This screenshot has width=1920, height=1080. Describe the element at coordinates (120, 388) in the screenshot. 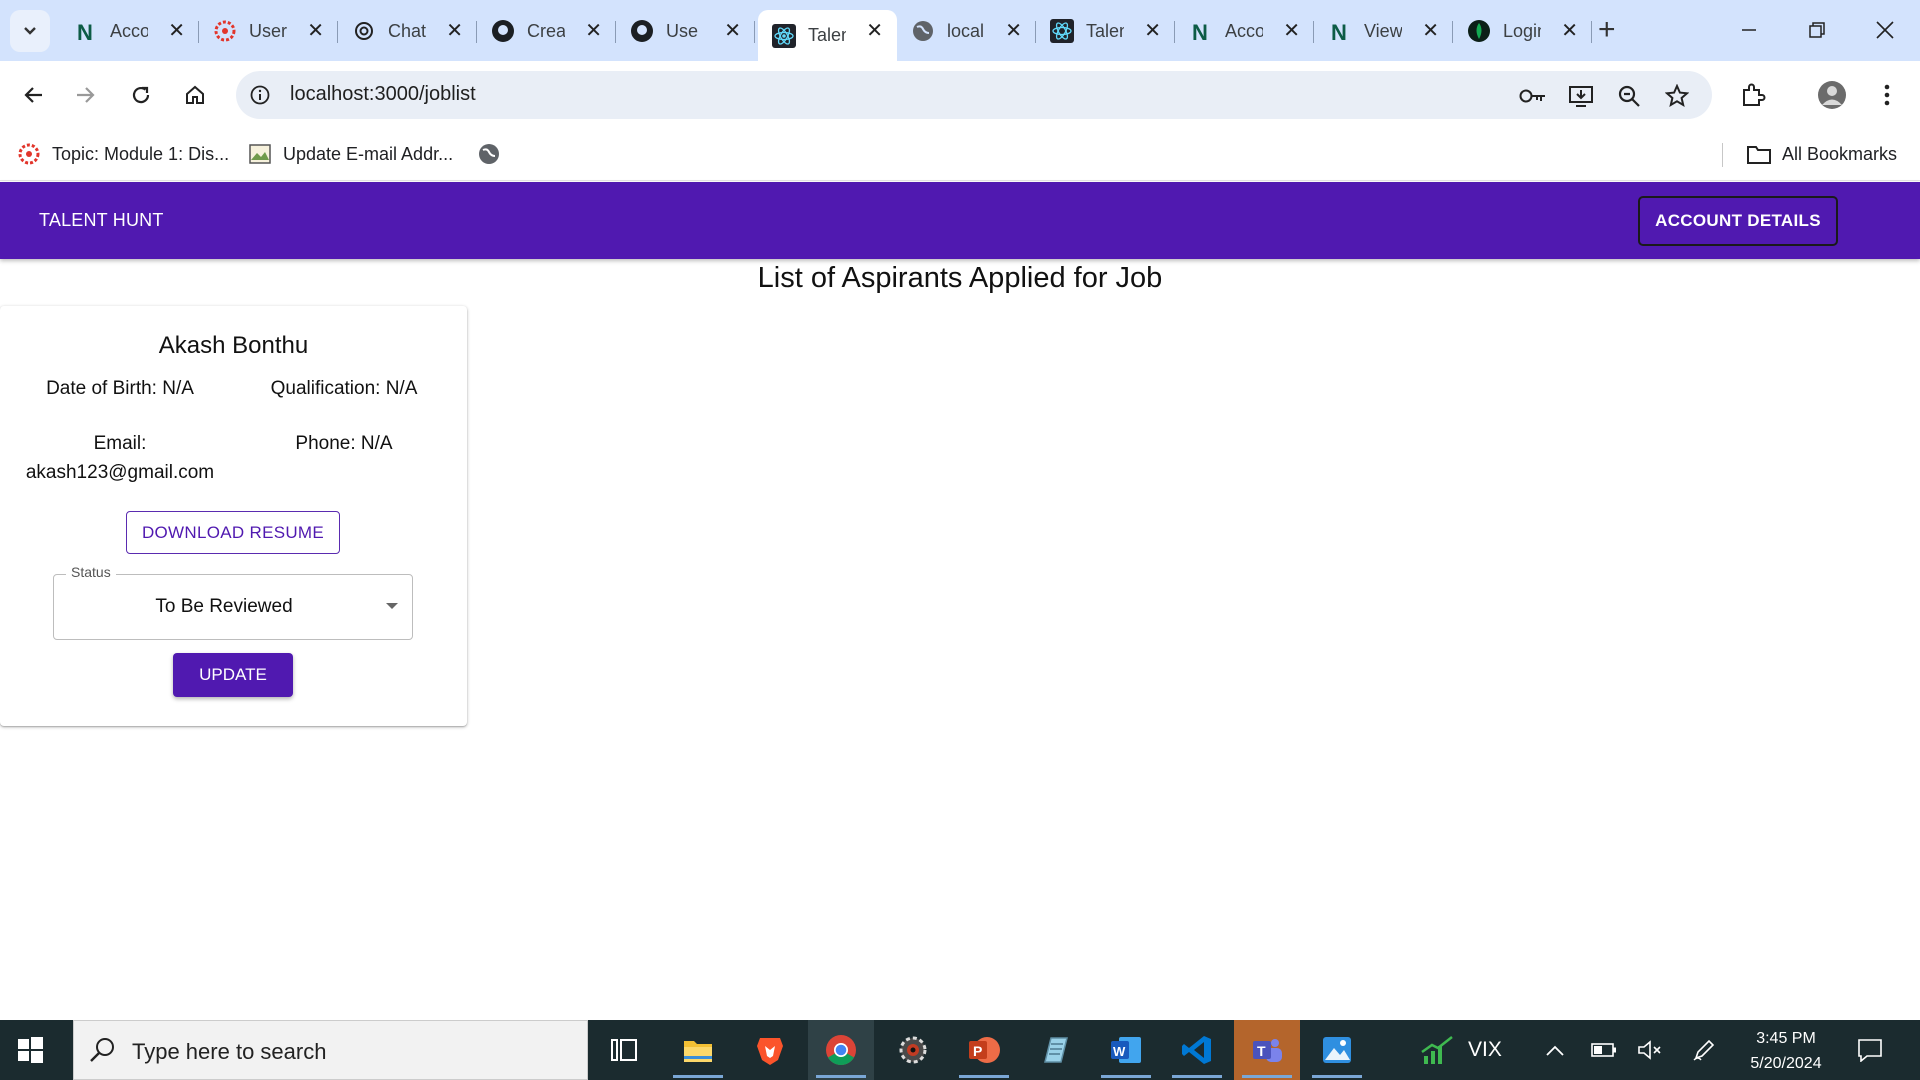

I see `candidate-dob: Date of Birth: N/A` at that location.